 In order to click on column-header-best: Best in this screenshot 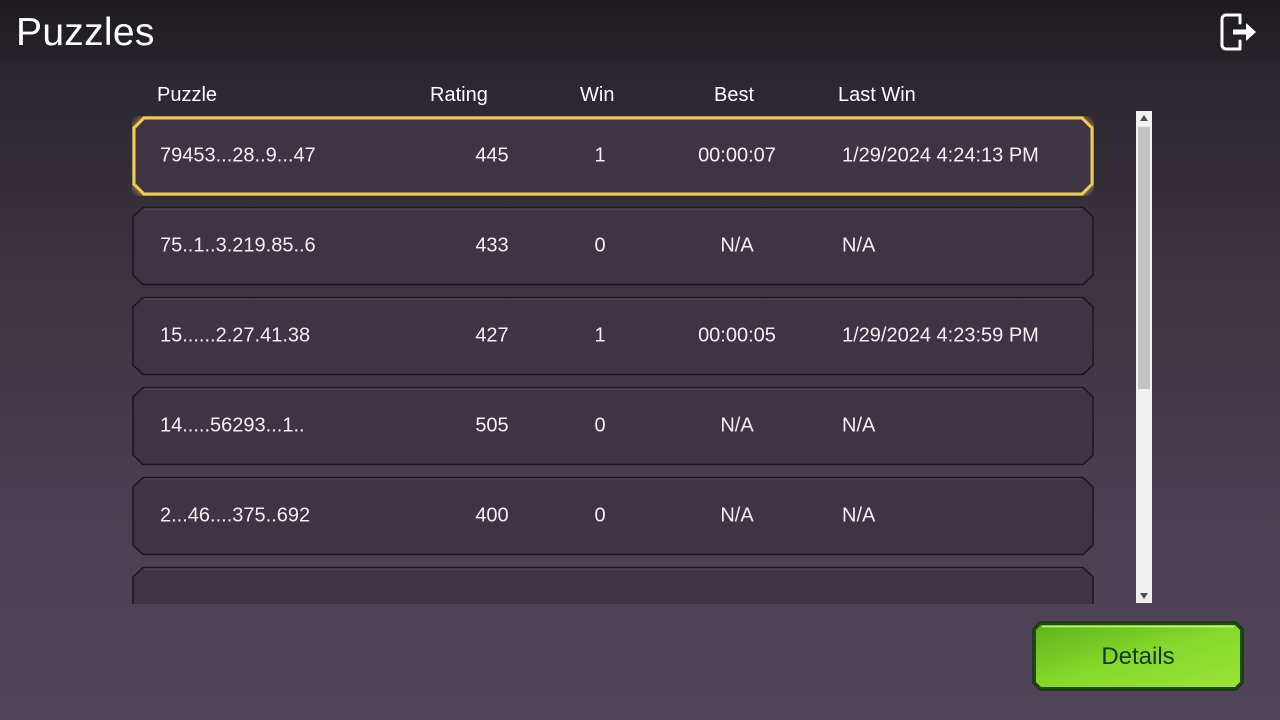, I will do `click(734, 95)`.